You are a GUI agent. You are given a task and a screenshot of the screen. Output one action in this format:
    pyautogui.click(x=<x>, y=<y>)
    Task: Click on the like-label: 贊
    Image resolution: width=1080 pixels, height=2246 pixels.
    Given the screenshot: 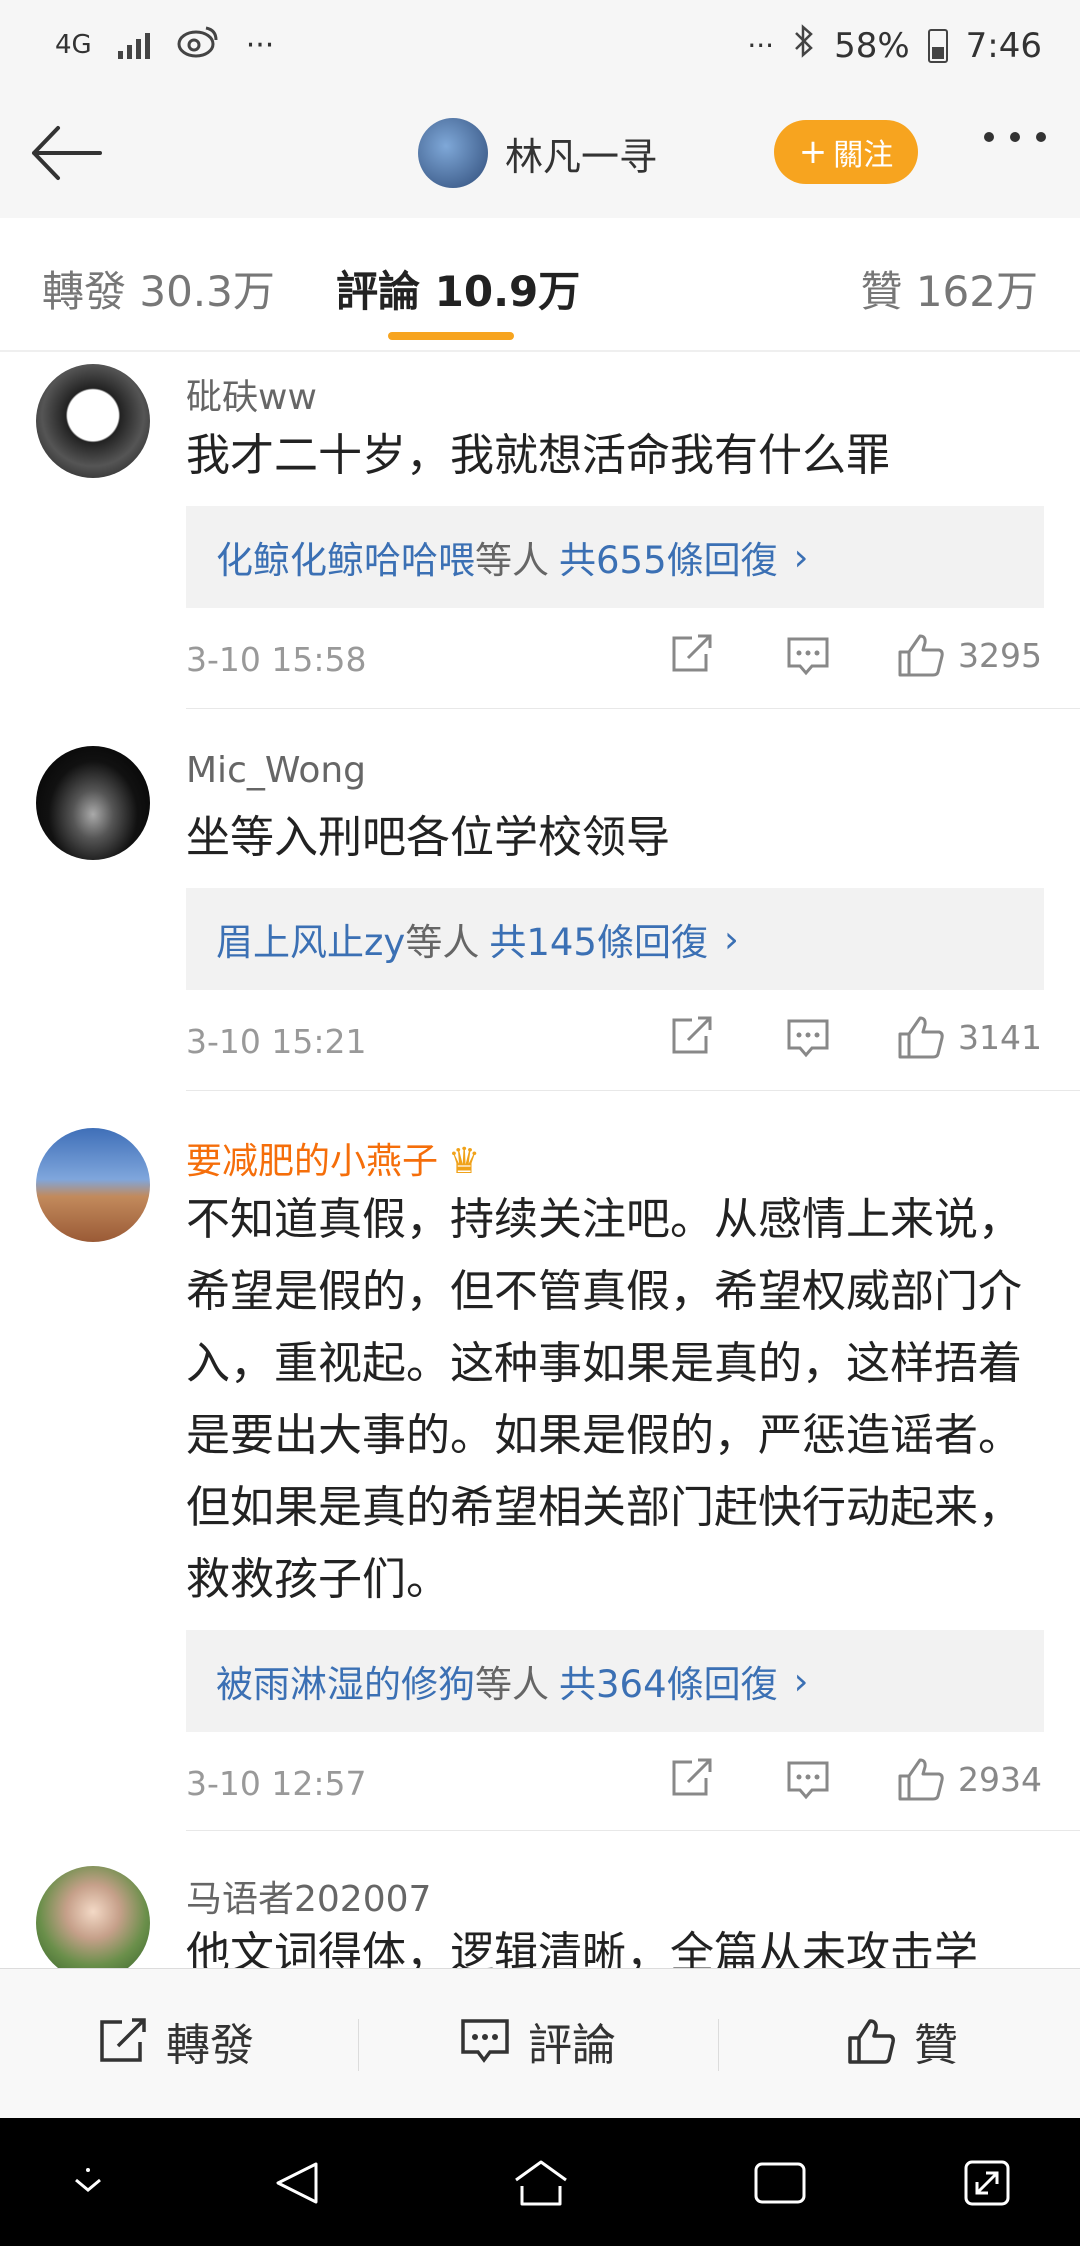 What is the action you would take?
    pyautogui.click(x=936, y=2045)
    